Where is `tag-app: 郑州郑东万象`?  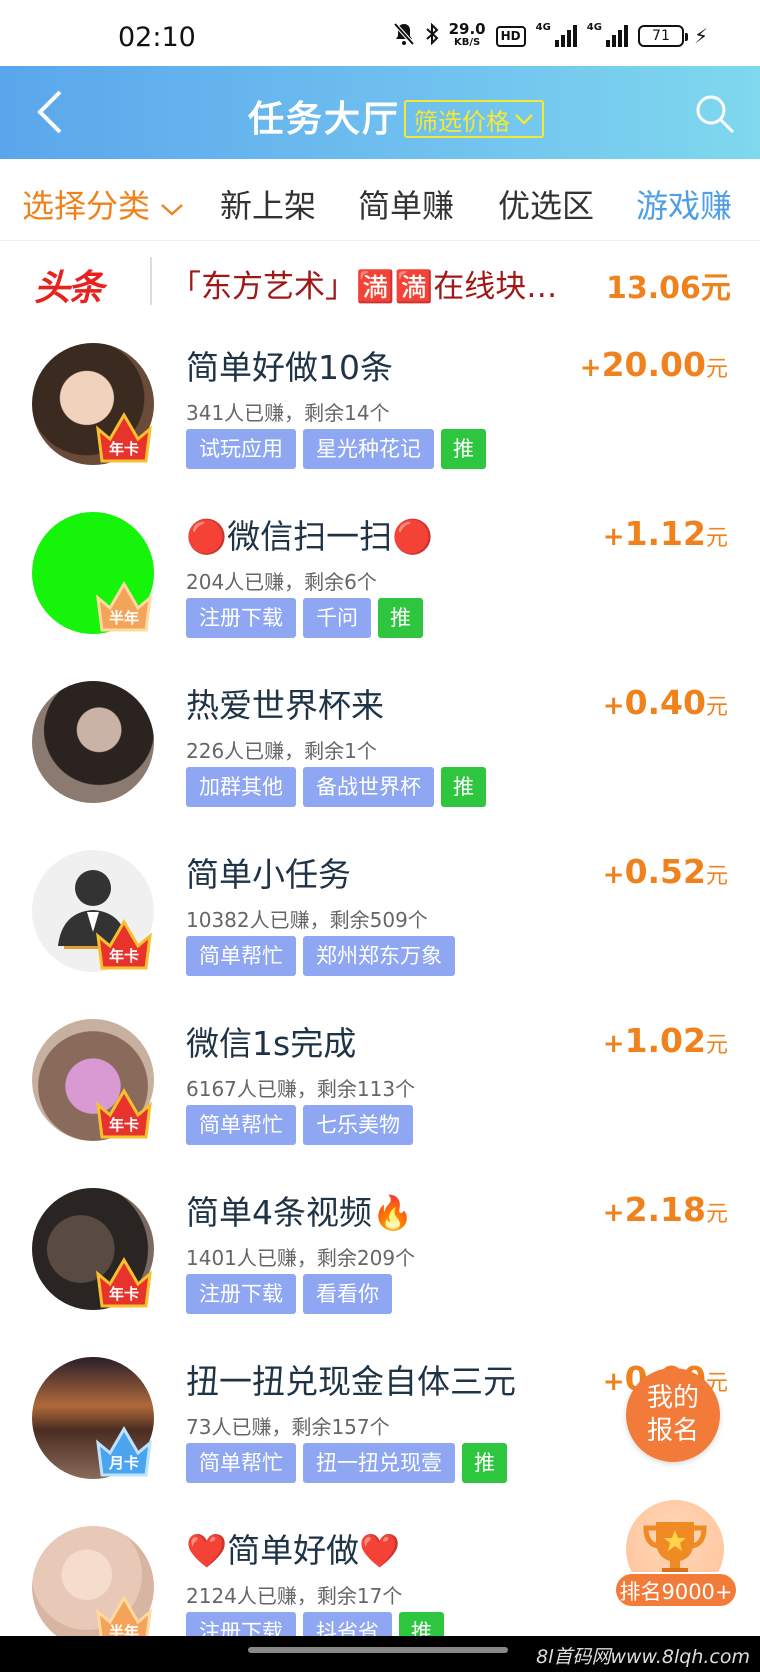
tag-app: 郑州郑东万象 is located at coordinates (379, 956).